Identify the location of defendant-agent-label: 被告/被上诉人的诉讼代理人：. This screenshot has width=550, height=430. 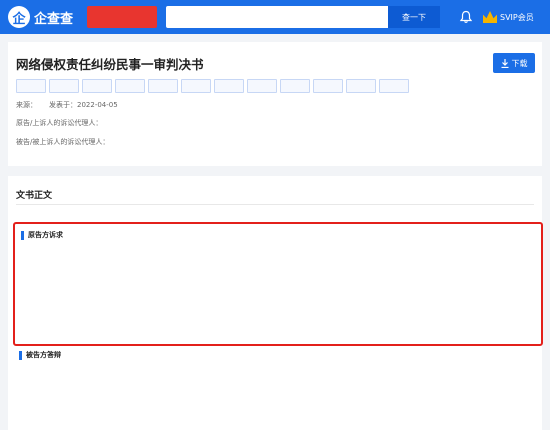
(63, 142).